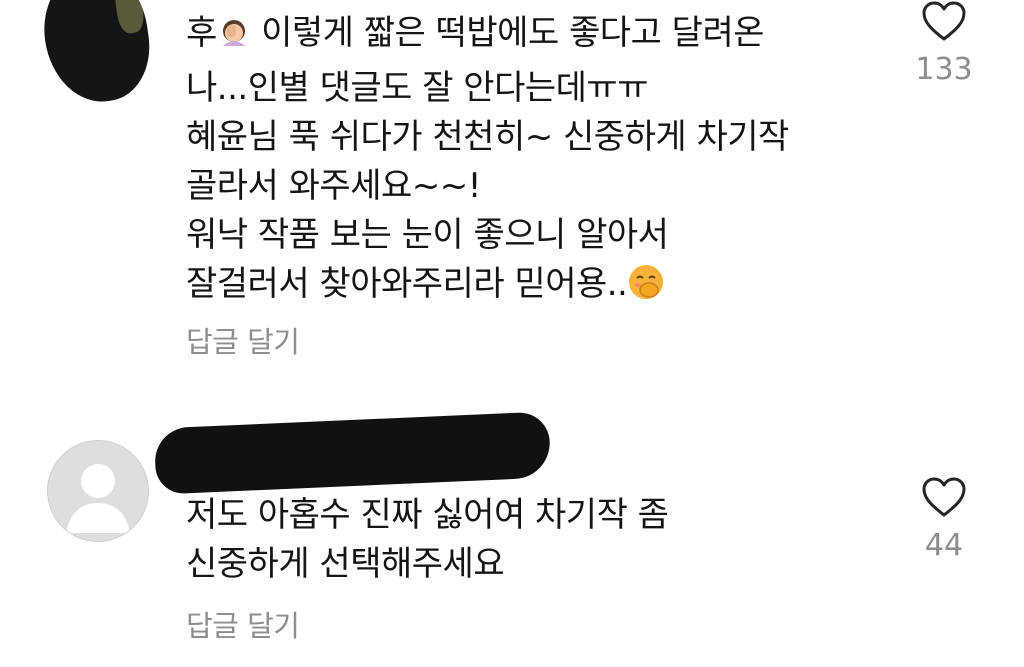 The image size is (1024, 667). Describe the element at coordinates (944, 69) in the screenshot. I see `like-count: 133` at that location.